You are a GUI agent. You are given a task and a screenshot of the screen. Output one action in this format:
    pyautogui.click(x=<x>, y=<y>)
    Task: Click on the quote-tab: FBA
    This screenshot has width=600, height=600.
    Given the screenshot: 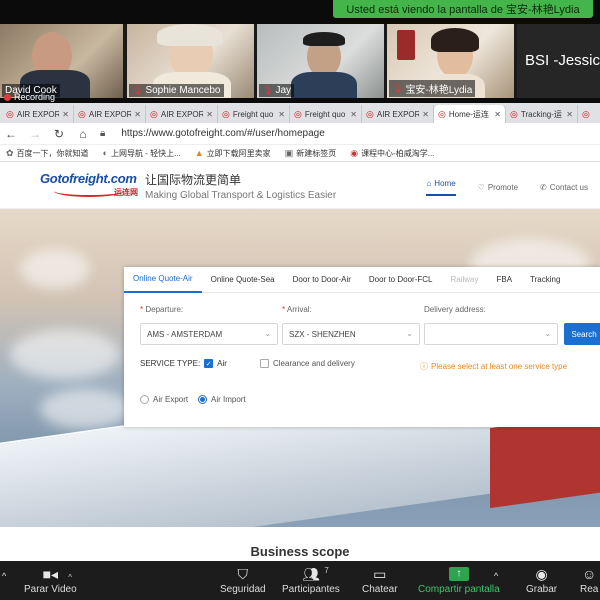 What is the action you would take?
    pyautogui.click(x=504, y=280)
    